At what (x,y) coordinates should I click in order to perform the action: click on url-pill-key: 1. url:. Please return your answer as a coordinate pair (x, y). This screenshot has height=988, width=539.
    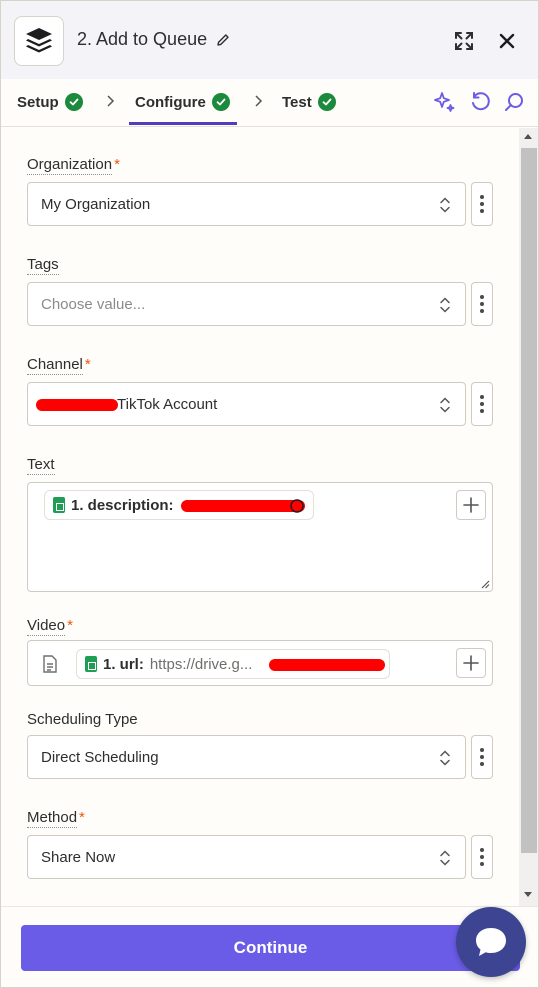
    Looking at the image, I should click on (123, 664).